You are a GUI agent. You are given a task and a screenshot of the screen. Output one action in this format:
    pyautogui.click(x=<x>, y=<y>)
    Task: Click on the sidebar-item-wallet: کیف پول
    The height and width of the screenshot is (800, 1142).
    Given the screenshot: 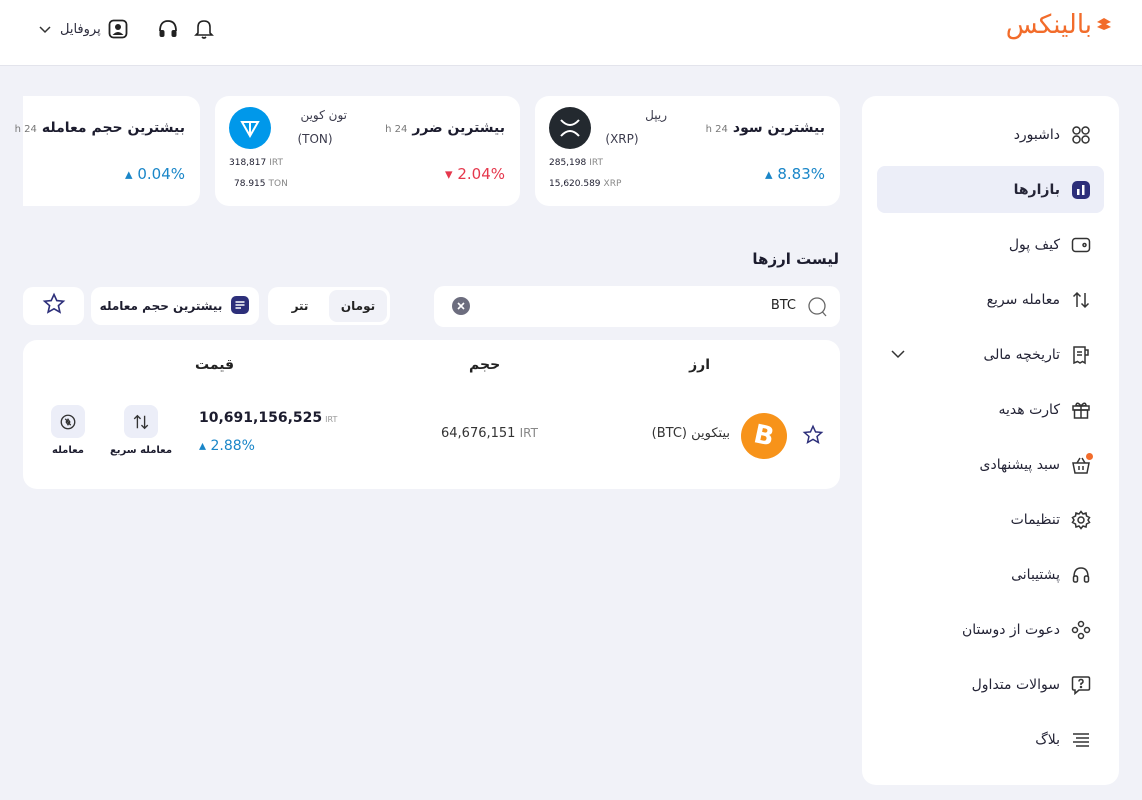 What is the action you would take?
    pyautogui.click(x=990, y=244)
    